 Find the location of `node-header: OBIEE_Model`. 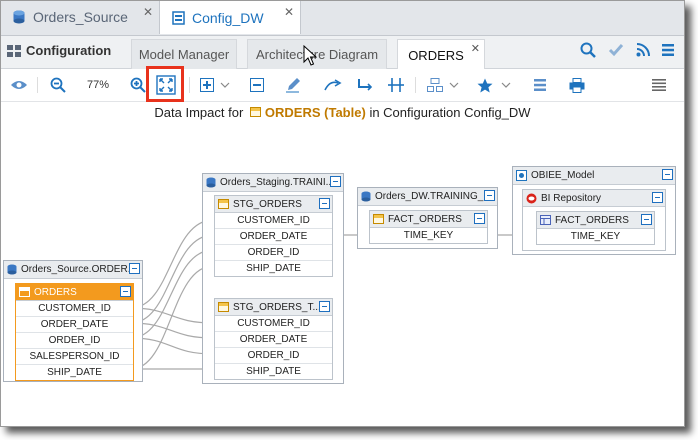

node-header: OBIEE_Model is located at coordinates (594, 176).